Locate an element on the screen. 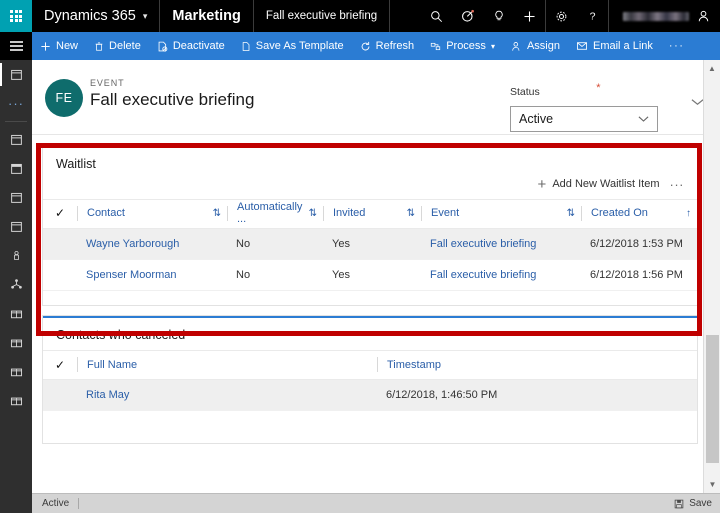 The width and height of the screenshot is (720, 513). column-label-invited: Invited is located at coordinates (349, 213).